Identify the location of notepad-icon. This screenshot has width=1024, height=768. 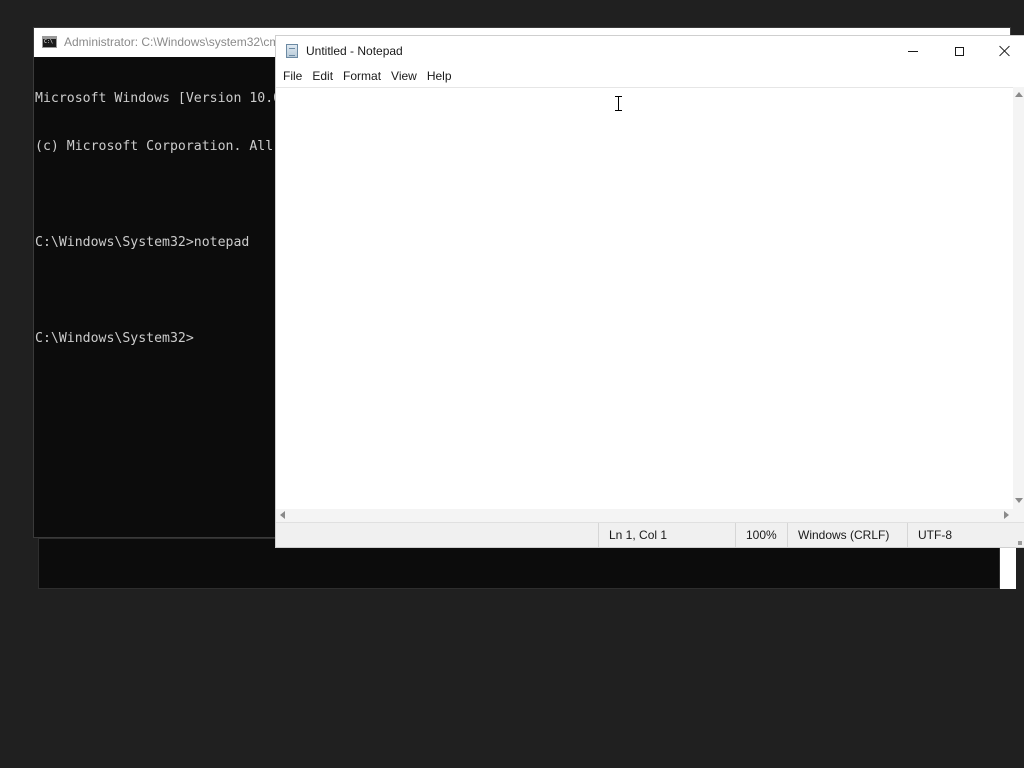
(292, 51).